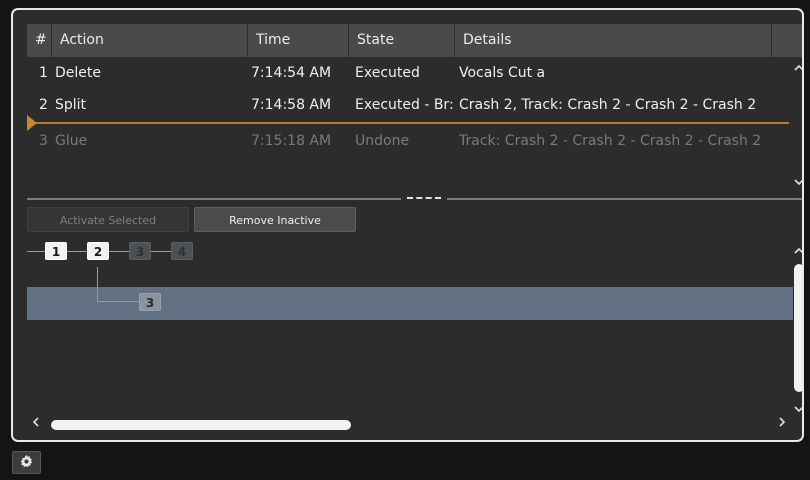  I want to click on row-action: Glue, so click(71, 141).